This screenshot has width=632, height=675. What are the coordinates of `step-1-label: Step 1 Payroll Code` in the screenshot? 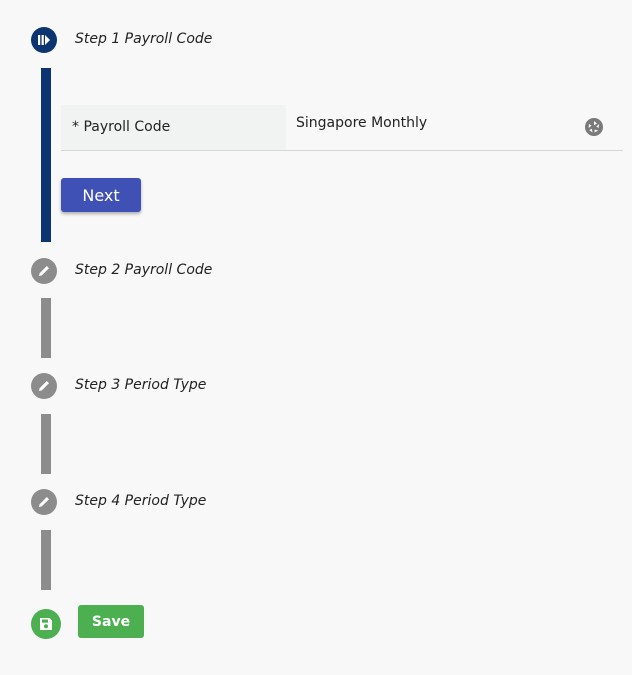 It's located at (143, 39).